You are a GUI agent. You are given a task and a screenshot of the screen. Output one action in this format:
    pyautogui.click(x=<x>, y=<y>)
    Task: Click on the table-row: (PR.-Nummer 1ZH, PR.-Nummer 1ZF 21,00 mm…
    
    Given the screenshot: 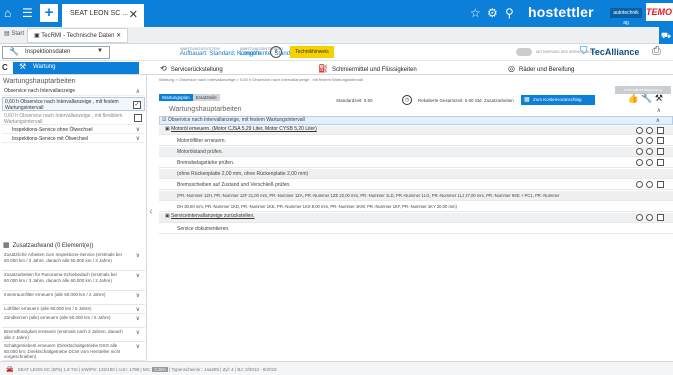 What is the action you would take?
    pyautogui.click(x=416, y=196)
    